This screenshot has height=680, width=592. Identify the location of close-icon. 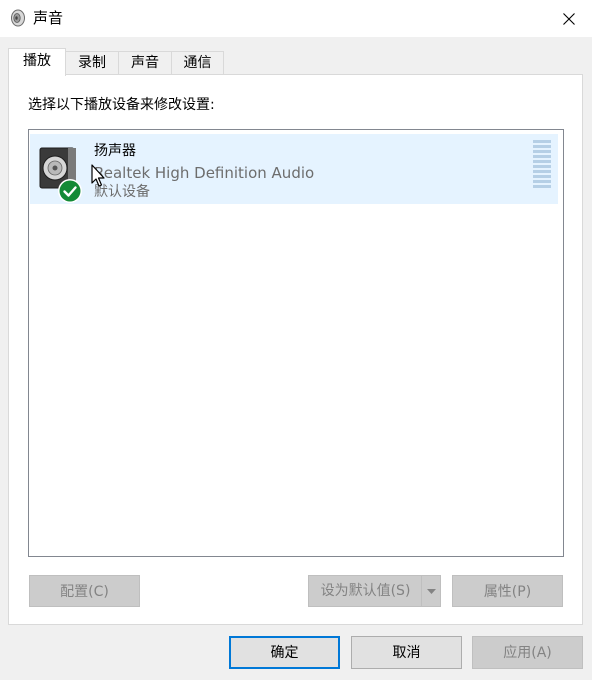
(569, 18).